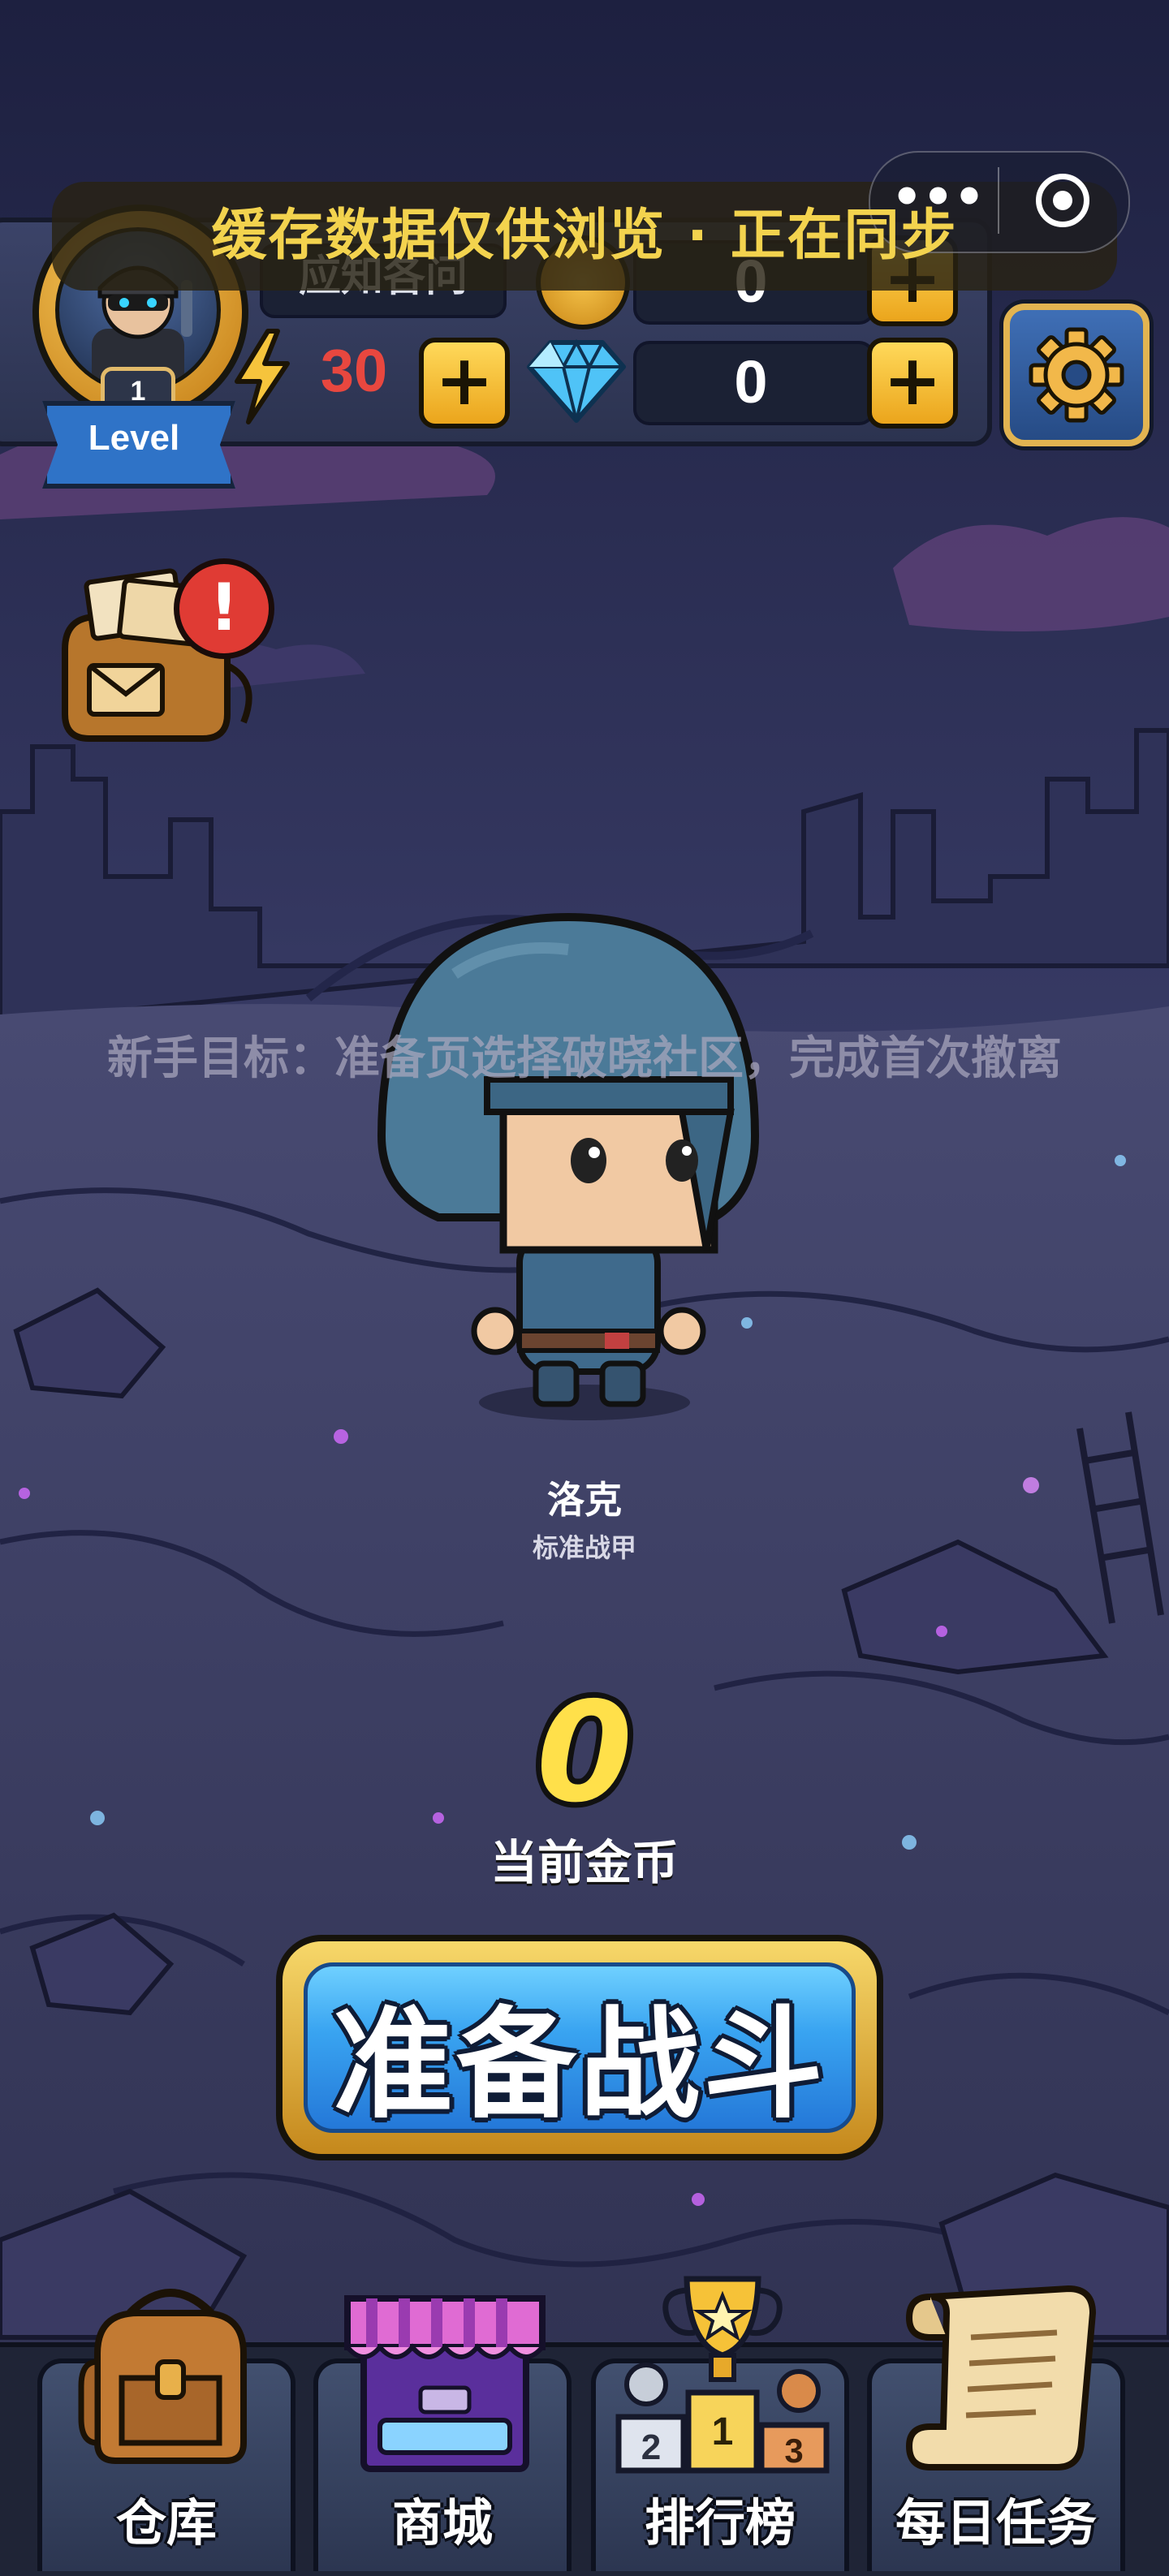 The width and height of the screenshot is (1169, 2576). What do you see at coordinates (723, 2432) in the screenshot?
I see `svg-text: 1` at bounding box center [723, 2432].